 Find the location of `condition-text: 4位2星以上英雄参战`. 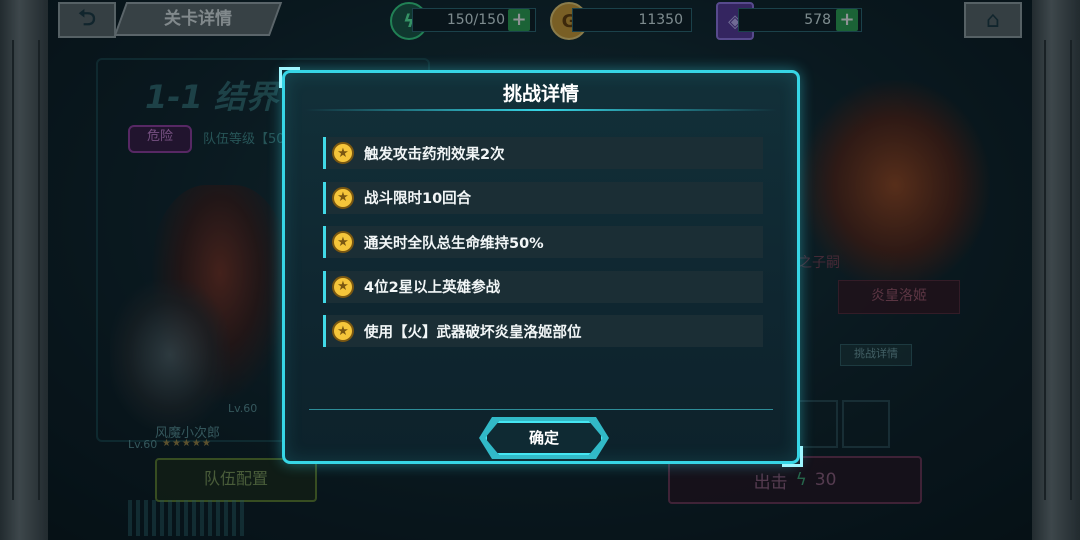

condition-text: 4位2星以上英雄参战 is located at coordinates (432, 288).